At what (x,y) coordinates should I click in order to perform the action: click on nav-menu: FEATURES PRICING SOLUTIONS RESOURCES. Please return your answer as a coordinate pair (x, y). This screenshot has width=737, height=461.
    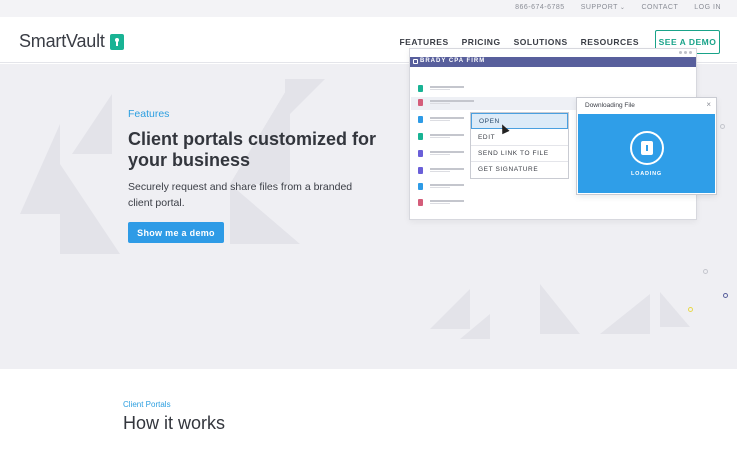
    Looking at the image, I should click on (519, 42).